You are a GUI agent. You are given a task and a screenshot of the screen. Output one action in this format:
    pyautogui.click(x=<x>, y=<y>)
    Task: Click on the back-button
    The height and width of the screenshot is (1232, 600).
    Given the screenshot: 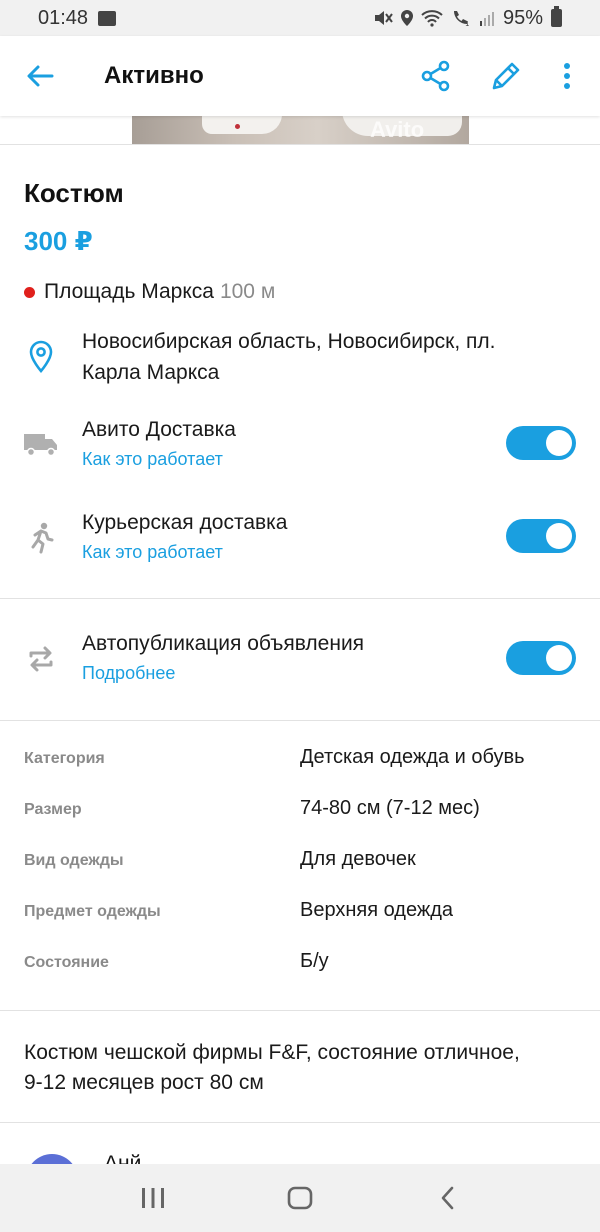 What is the action you would take?
    pyautogui.click(x=40, y=76)
    